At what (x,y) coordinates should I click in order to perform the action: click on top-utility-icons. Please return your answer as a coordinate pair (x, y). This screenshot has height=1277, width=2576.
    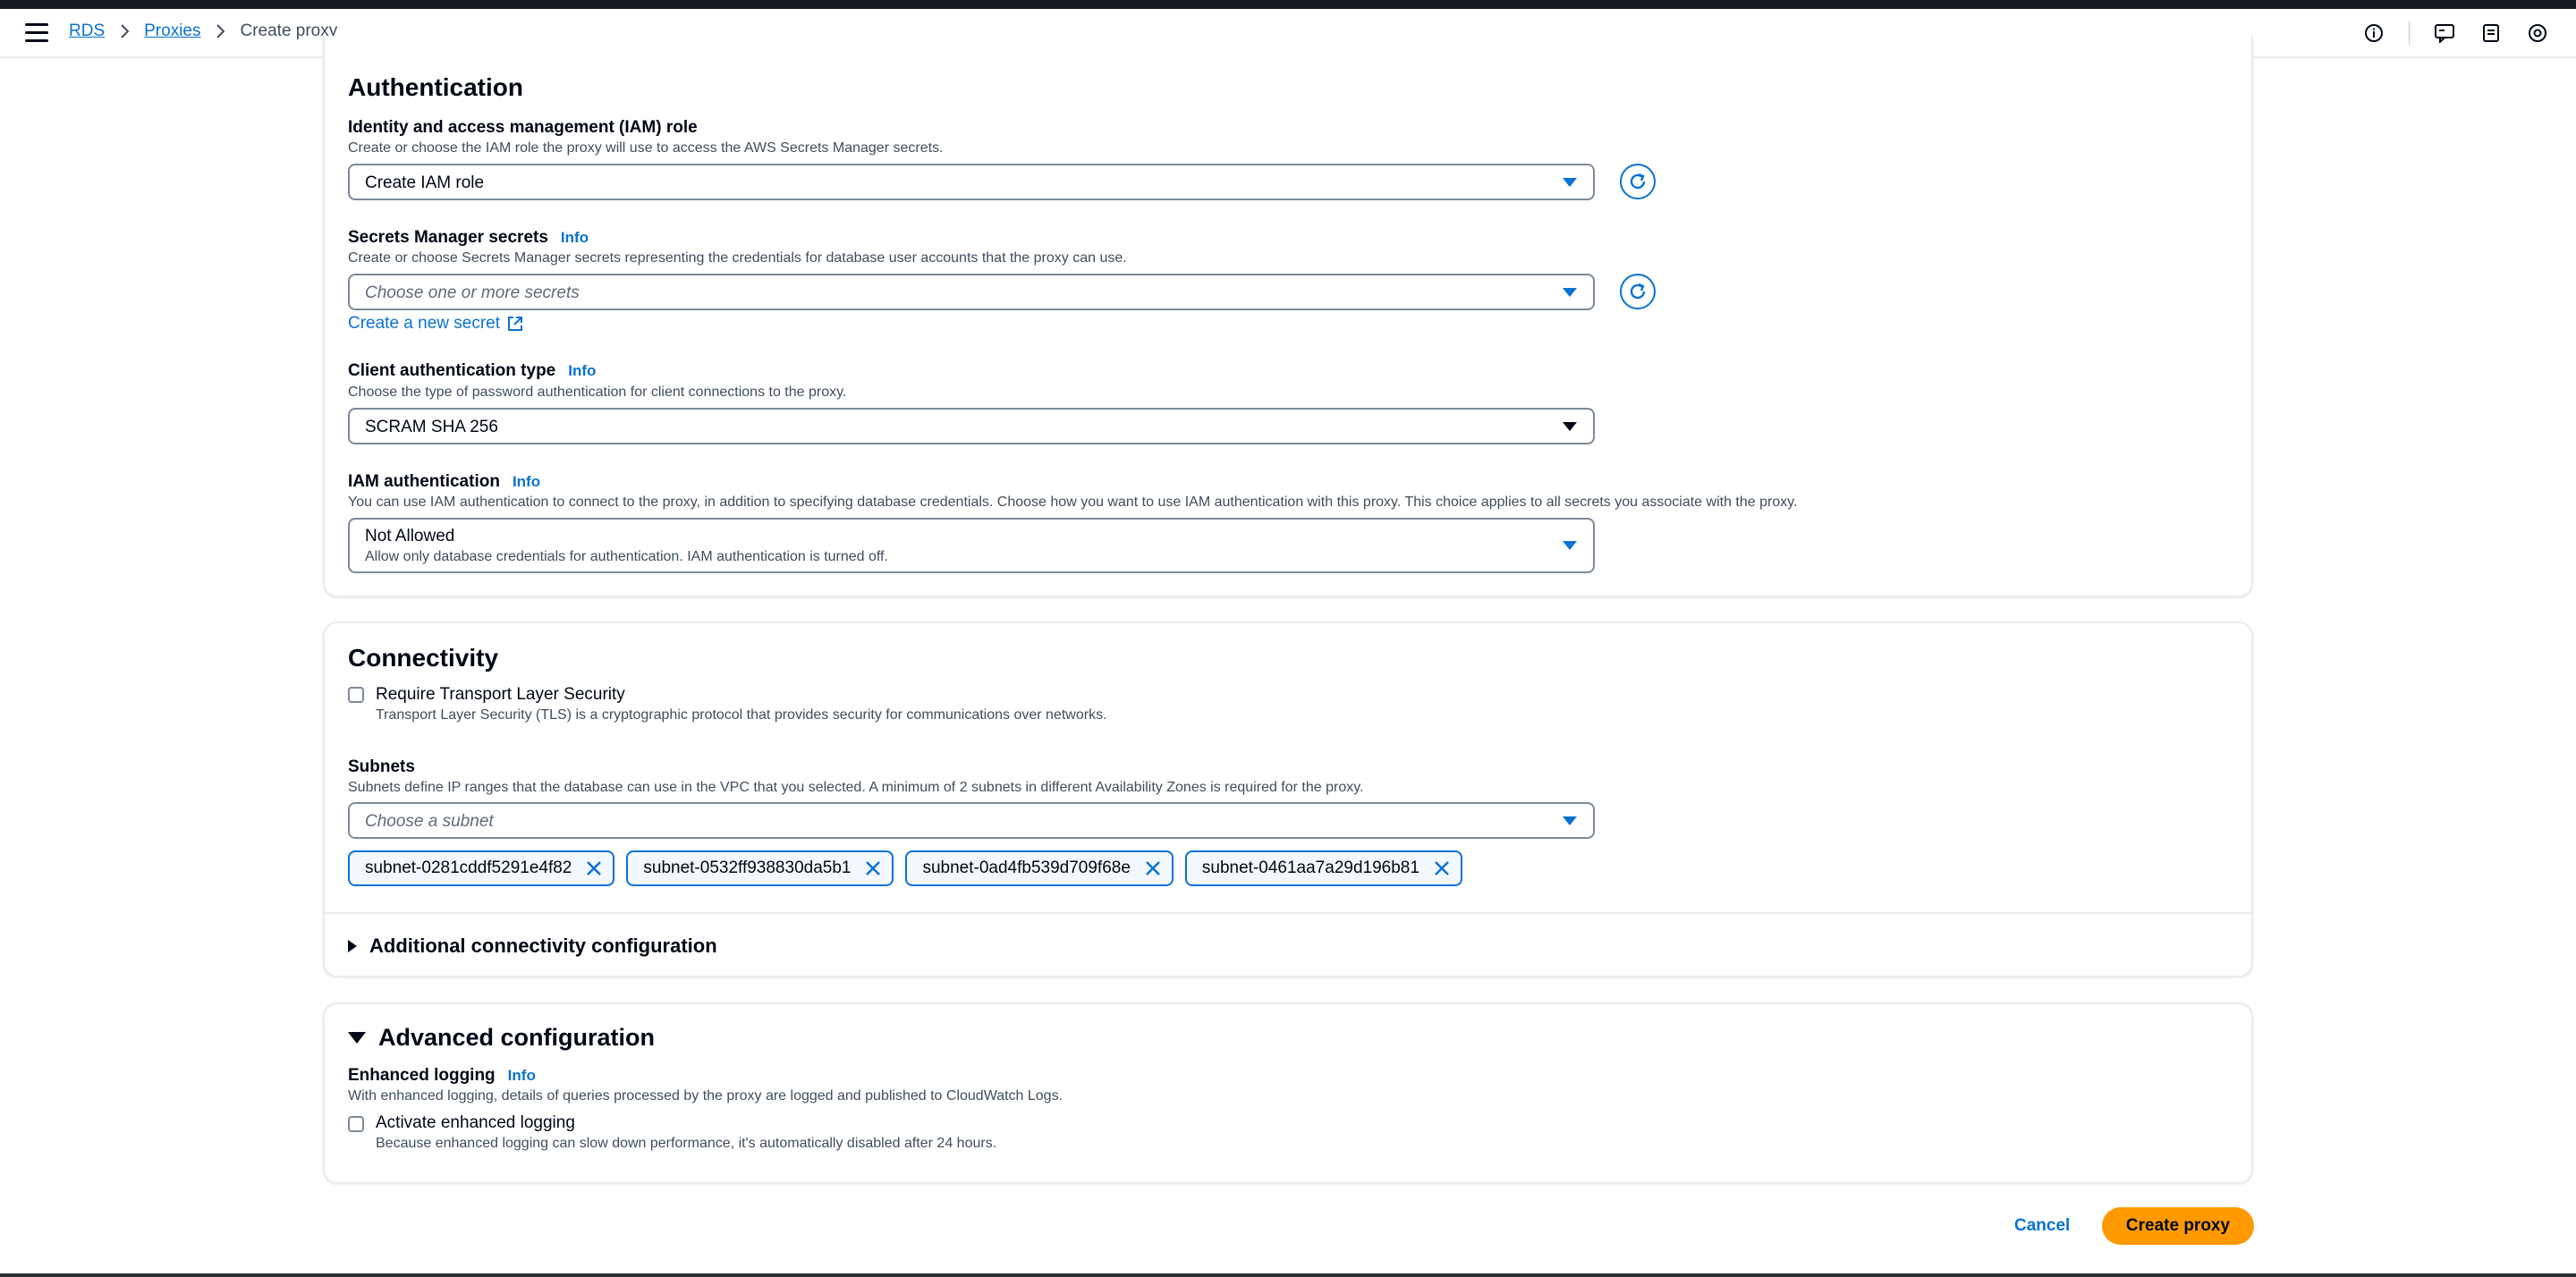
    Looking at the image, I should click on (2444, 33).